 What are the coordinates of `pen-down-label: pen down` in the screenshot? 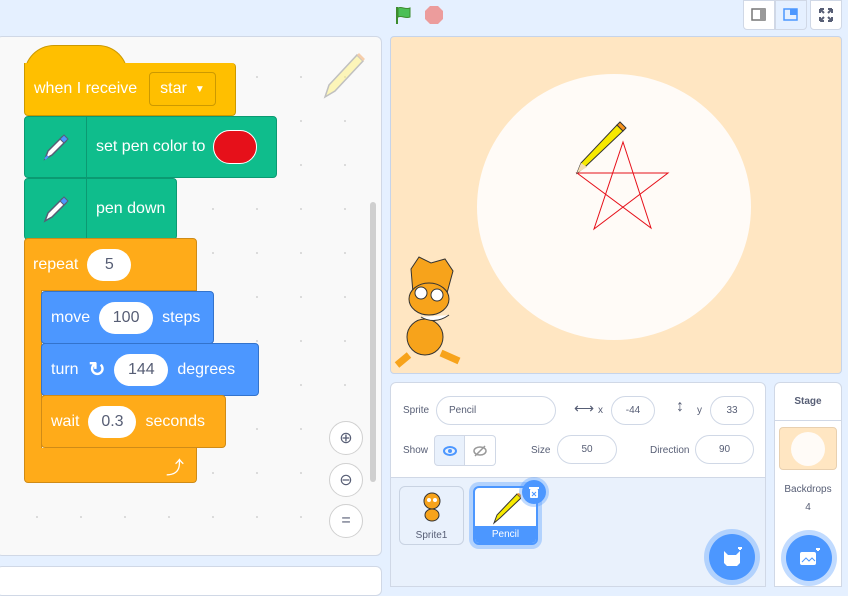 It's located at (131, 208).